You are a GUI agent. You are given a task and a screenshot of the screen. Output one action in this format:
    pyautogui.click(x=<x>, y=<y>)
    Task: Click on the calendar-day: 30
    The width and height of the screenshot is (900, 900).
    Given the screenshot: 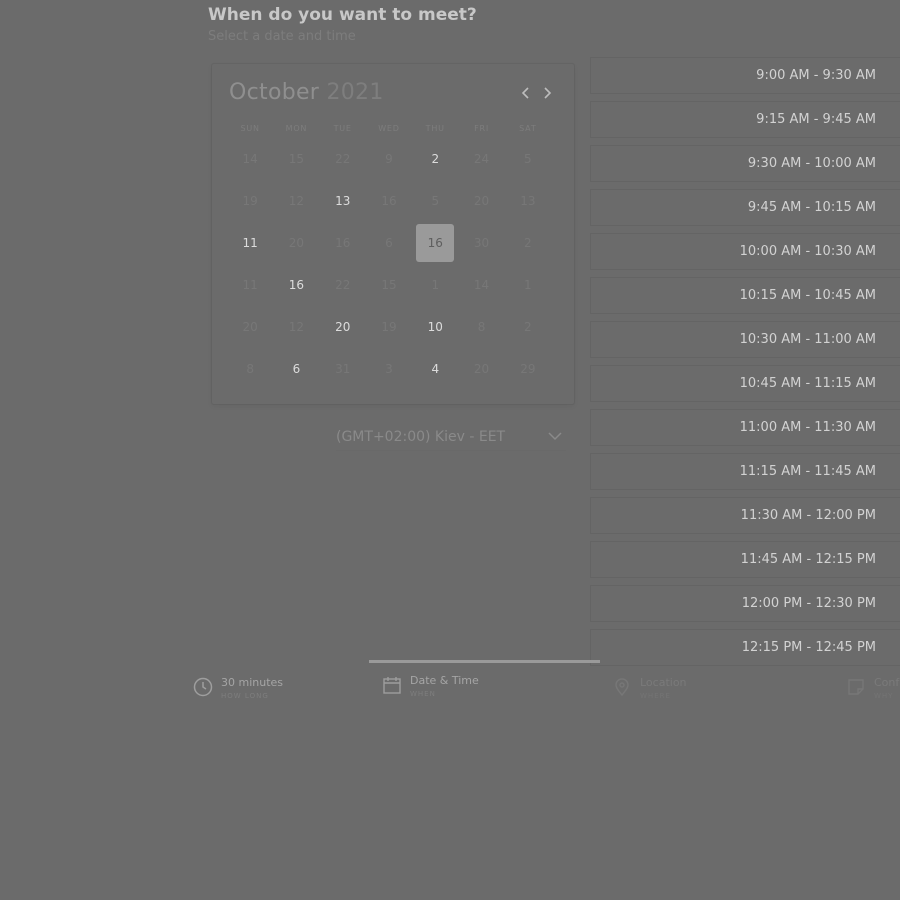 What is the action you would take?
    pyautogui.click(x=481, y=243)
    